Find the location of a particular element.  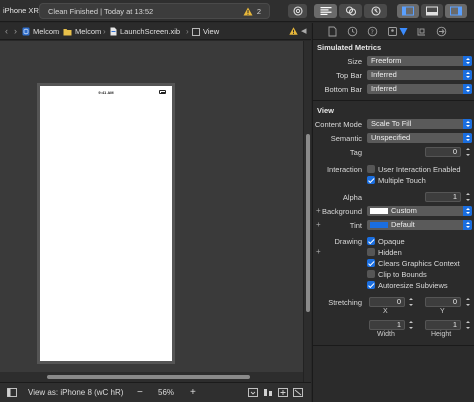

horizontal-scrollbar is located at coordinates (151, 377).